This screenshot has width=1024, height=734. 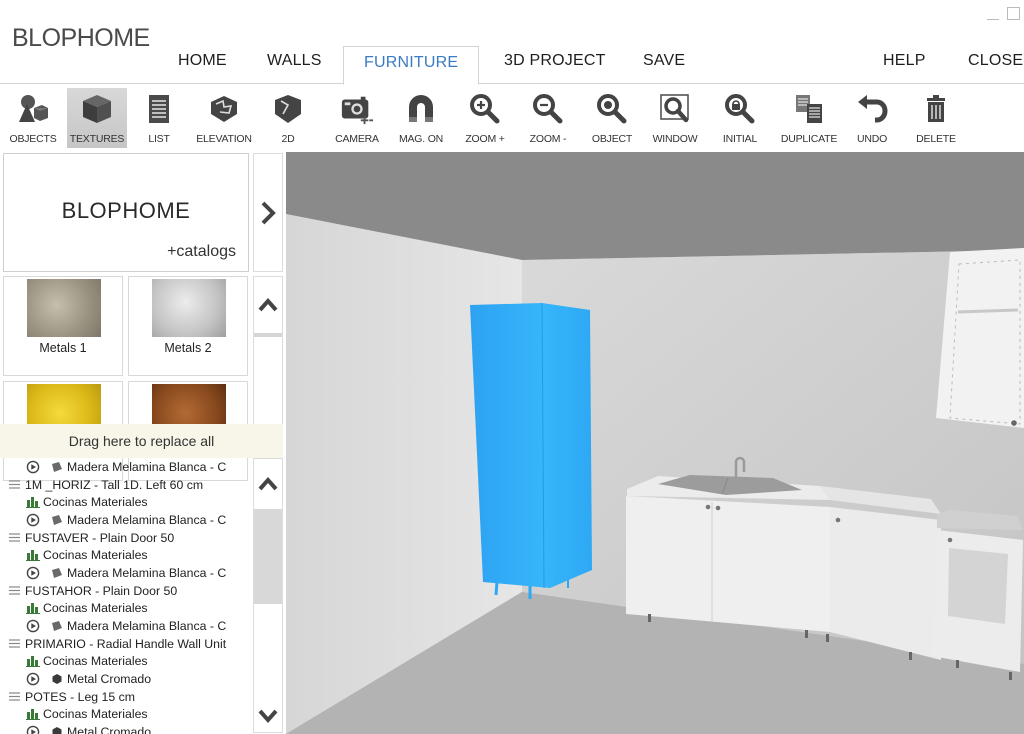 I want to click on base-cabinets-sink, so click(x=728, y=547).